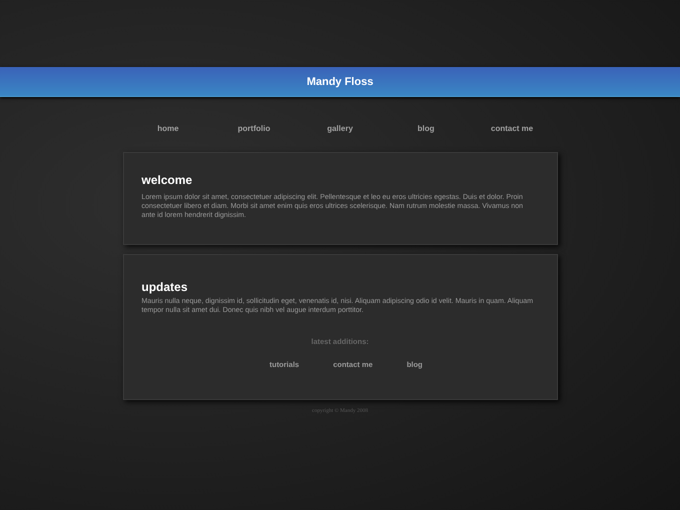 The image size is (680, 510). Describe the element at coordinates (254, 128) in the screenshot. I see `nav-link: portfolio` at that location.